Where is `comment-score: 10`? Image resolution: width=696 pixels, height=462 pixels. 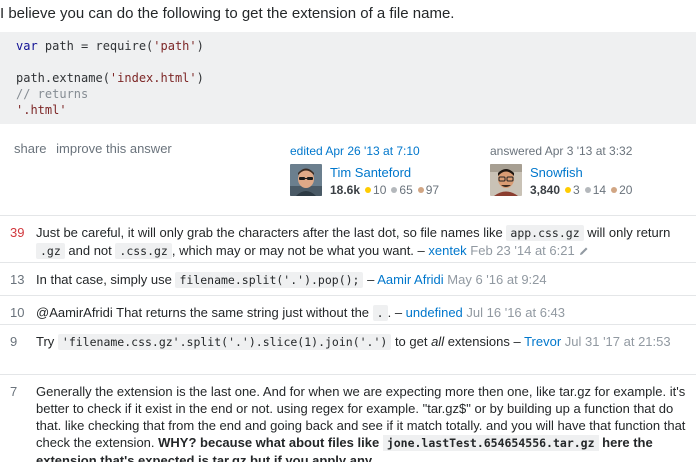
comment-score: 10 is located at coordinates (17, 312).